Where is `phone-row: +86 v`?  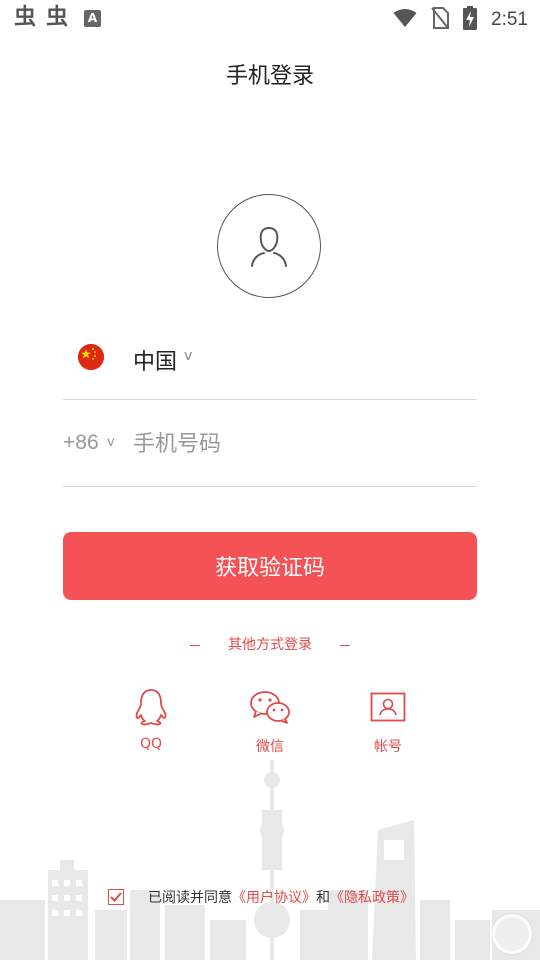
phone-row: +86 v is located at coordinates (270, 443).